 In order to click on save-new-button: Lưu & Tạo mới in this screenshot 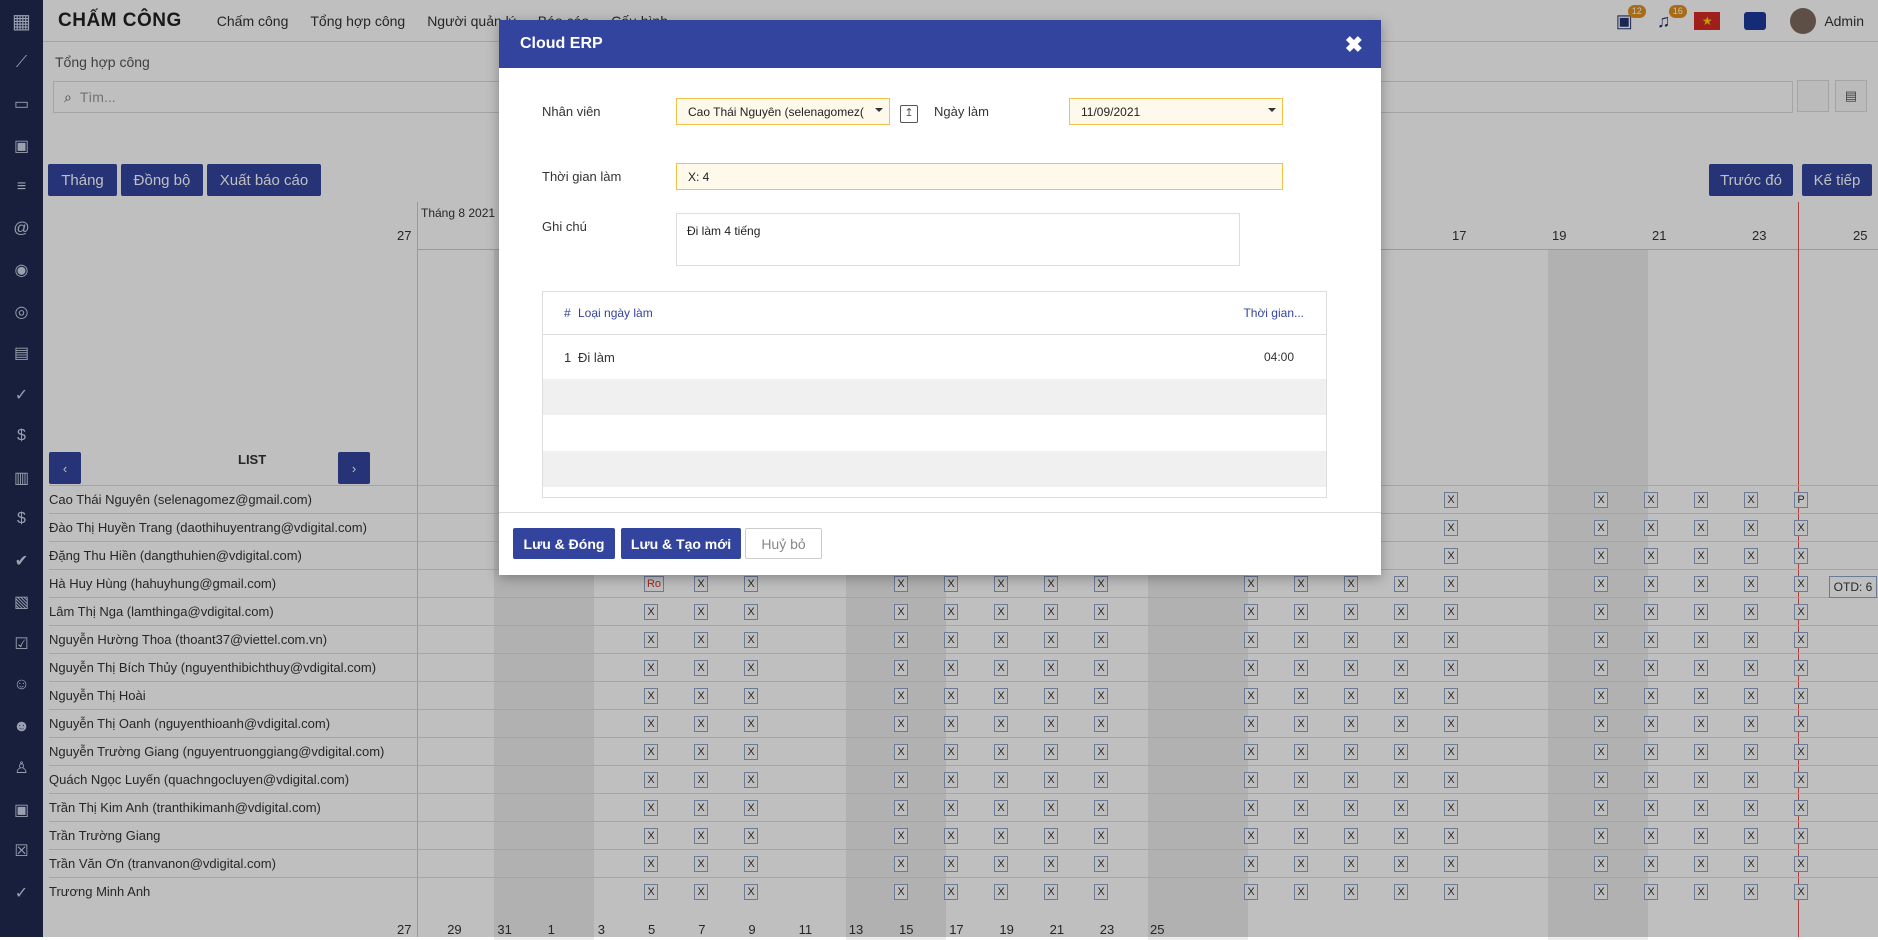, I will do `click(681, 543)`.